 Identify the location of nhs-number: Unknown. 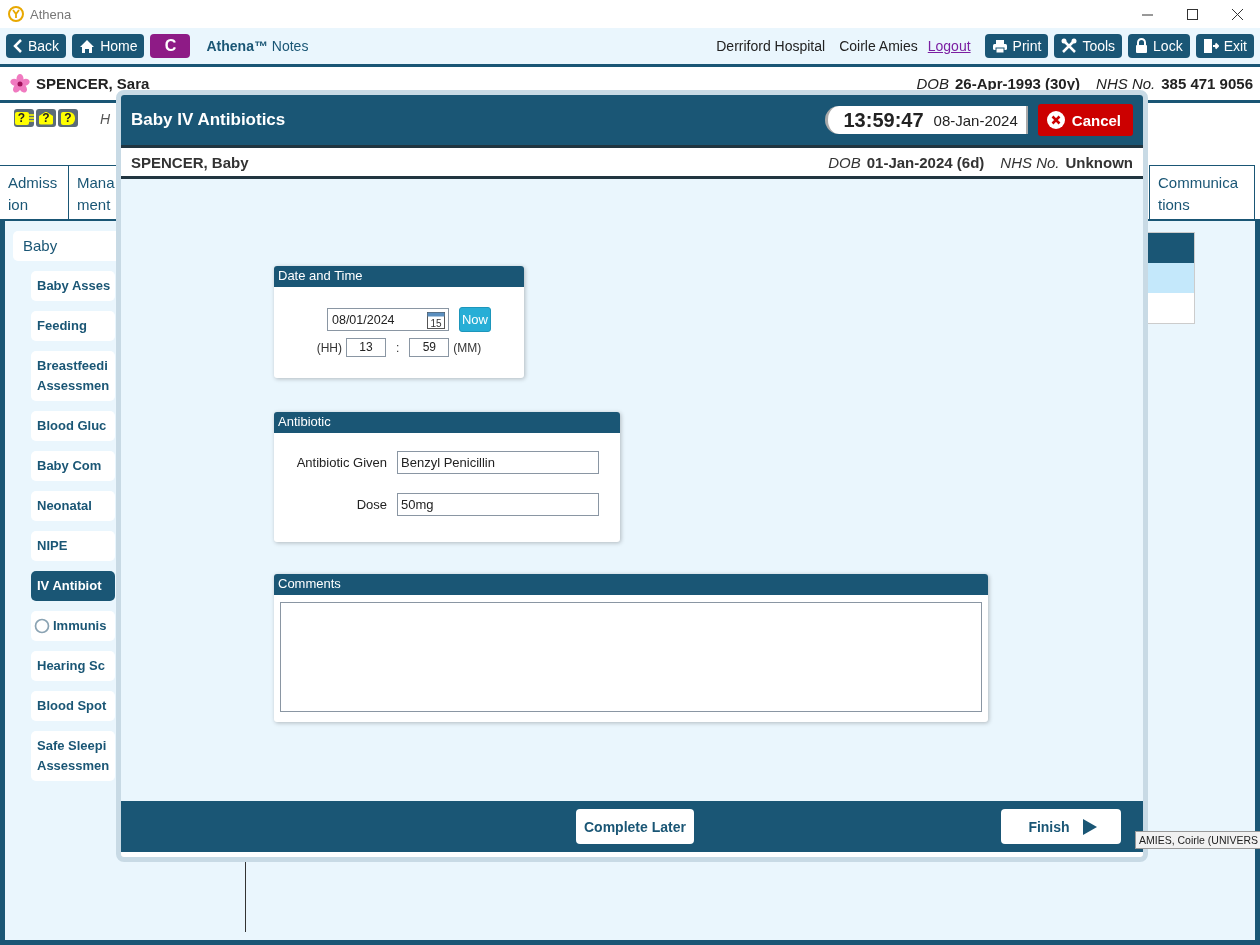
(1099, 162).